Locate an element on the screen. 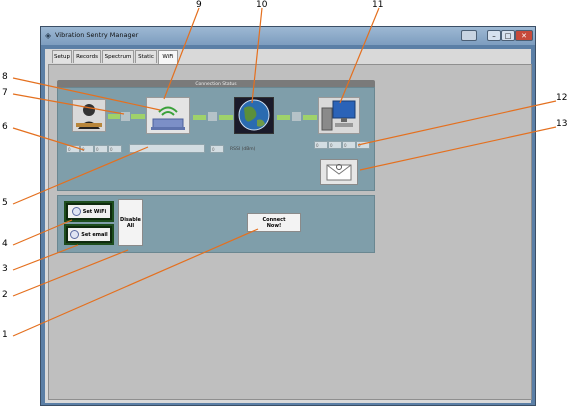  callout-4: 4 is located at coordinates (5, 244).